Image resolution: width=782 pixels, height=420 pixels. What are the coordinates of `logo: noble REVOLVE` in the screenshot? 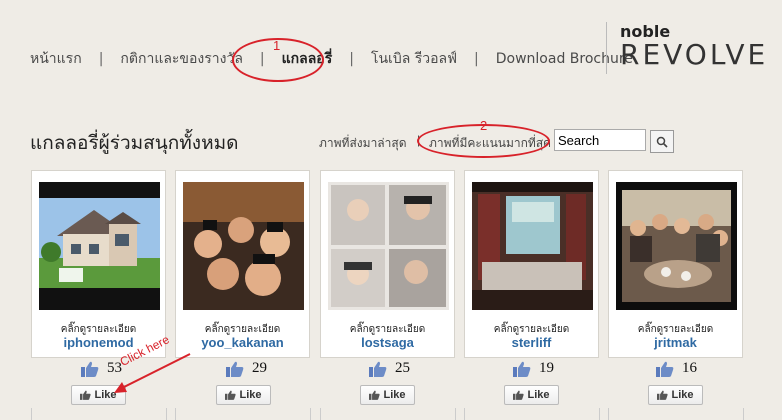 It's located at (695, 47).